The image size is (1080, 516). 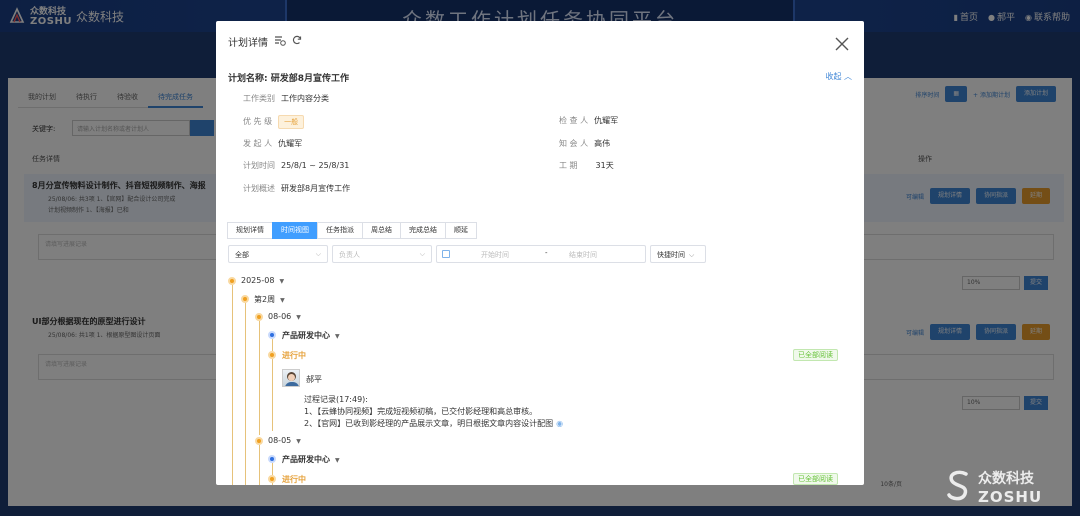 I want to click on record-line-text: 2、【官网】已收到影经理的产品展示文章，明日根据文章内容设计配图, so click(x=429, y=423).